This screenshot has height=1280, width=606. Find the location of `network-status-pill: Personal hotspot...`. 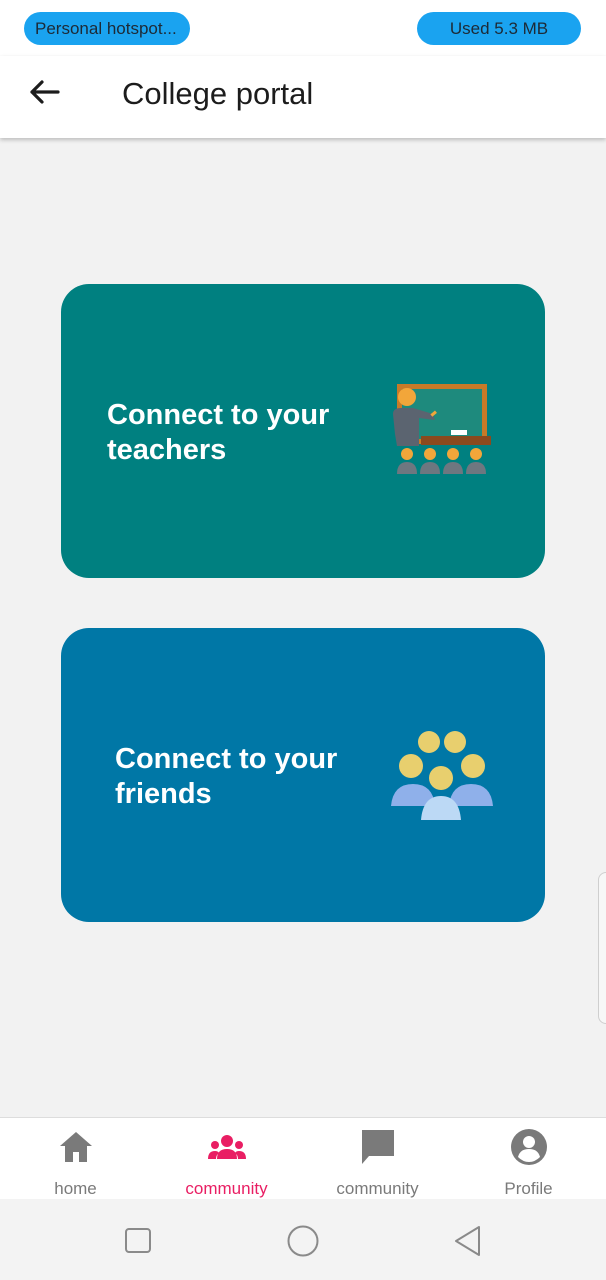

network-status-pill: Personal hotspot... is located at coordinates (107, 28).